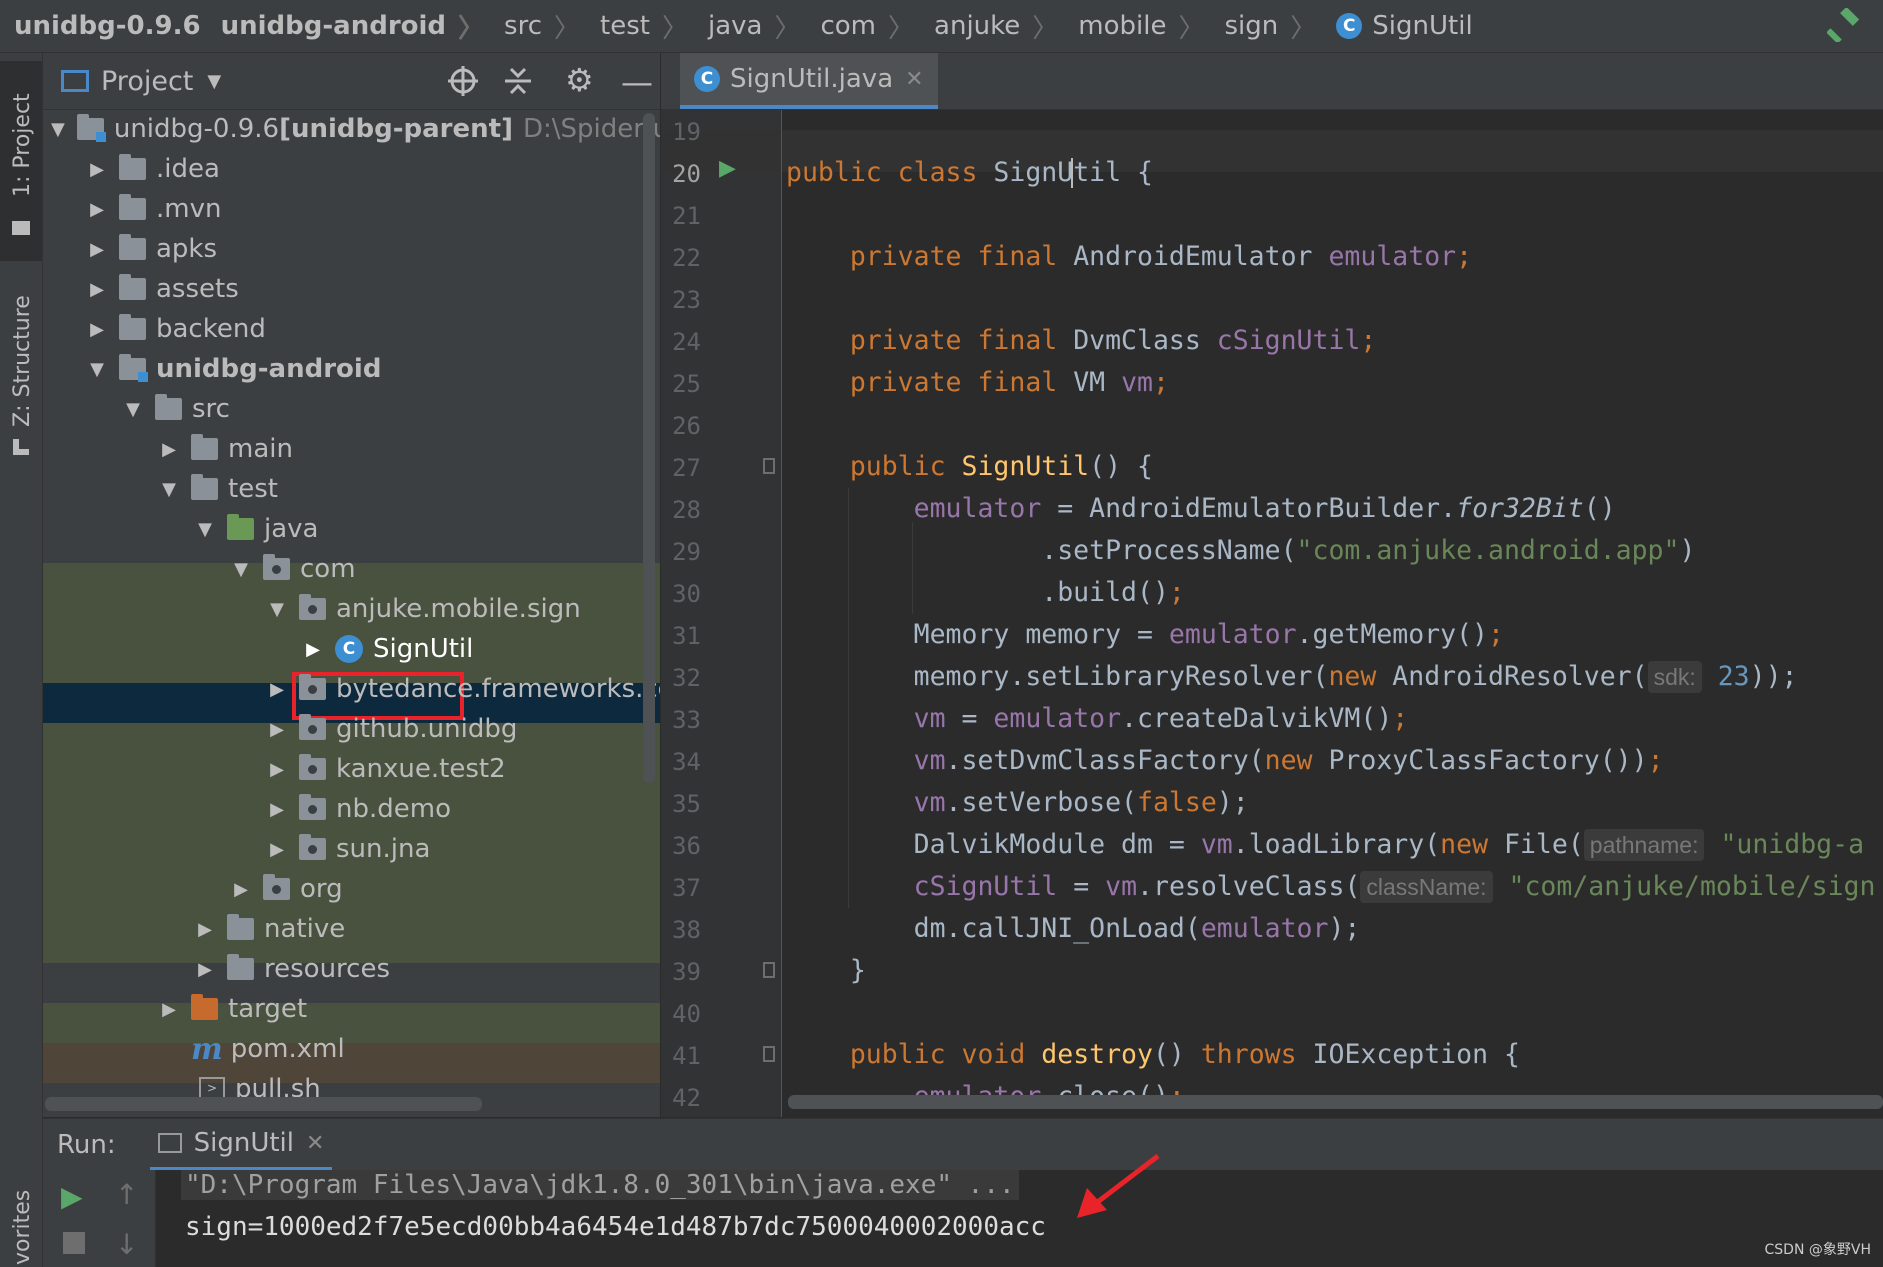 The height and width of the screenshot is (1267, 1883). Describe the element at coordinates (686, 930) in the screenshot. I see `line-number: 38` at that location.